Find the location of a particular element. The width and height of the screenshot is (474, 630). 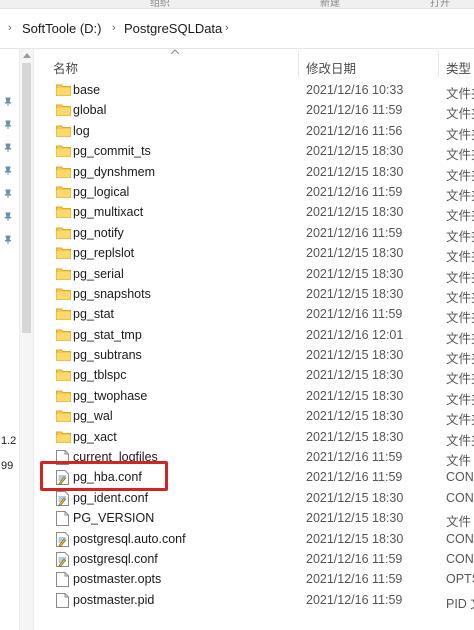

file-row: pg_multixact 2021/12/15 18:30 文件夹 is located at coordinates (255, 213).